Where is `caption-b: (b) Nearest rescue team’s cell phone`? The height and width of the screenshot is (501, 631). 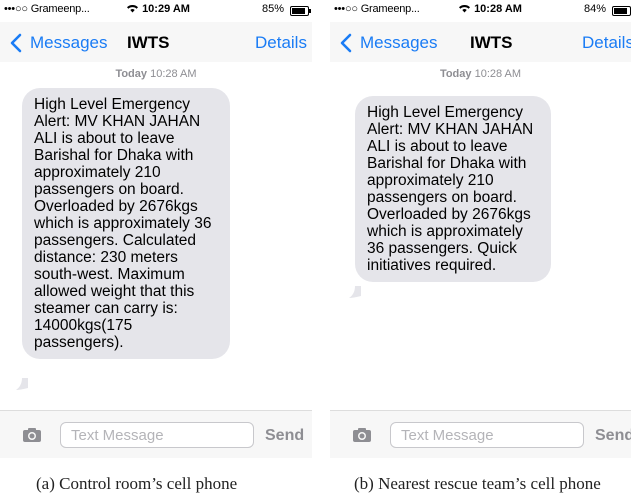 caption-b: (b) Nearest rescue team’s cell phone is located at coordinates (477, 483).